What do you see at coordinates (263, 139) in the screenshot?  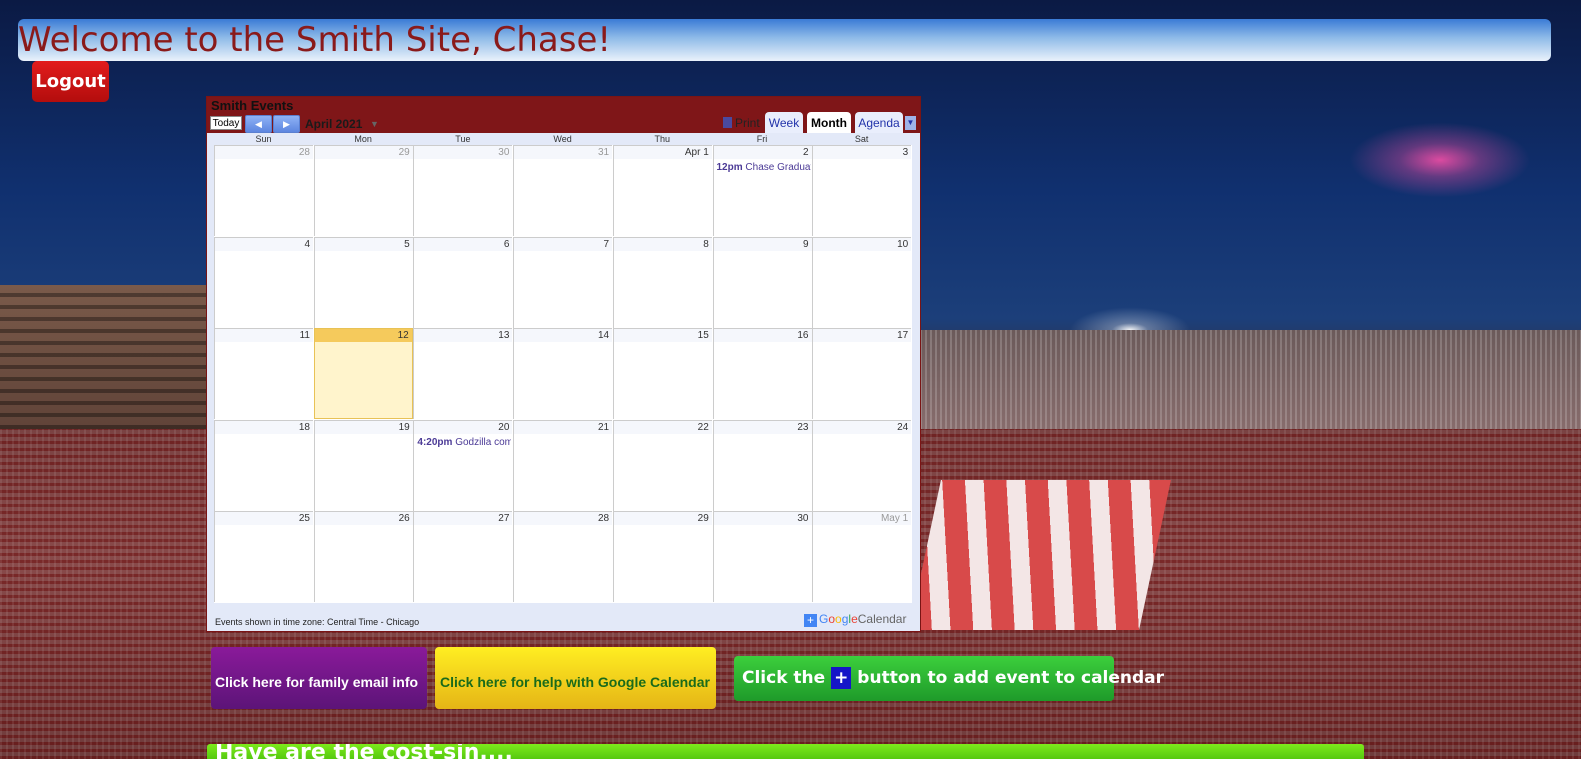 I see `weekday-label: Sun` at bounding box center [263, 139].